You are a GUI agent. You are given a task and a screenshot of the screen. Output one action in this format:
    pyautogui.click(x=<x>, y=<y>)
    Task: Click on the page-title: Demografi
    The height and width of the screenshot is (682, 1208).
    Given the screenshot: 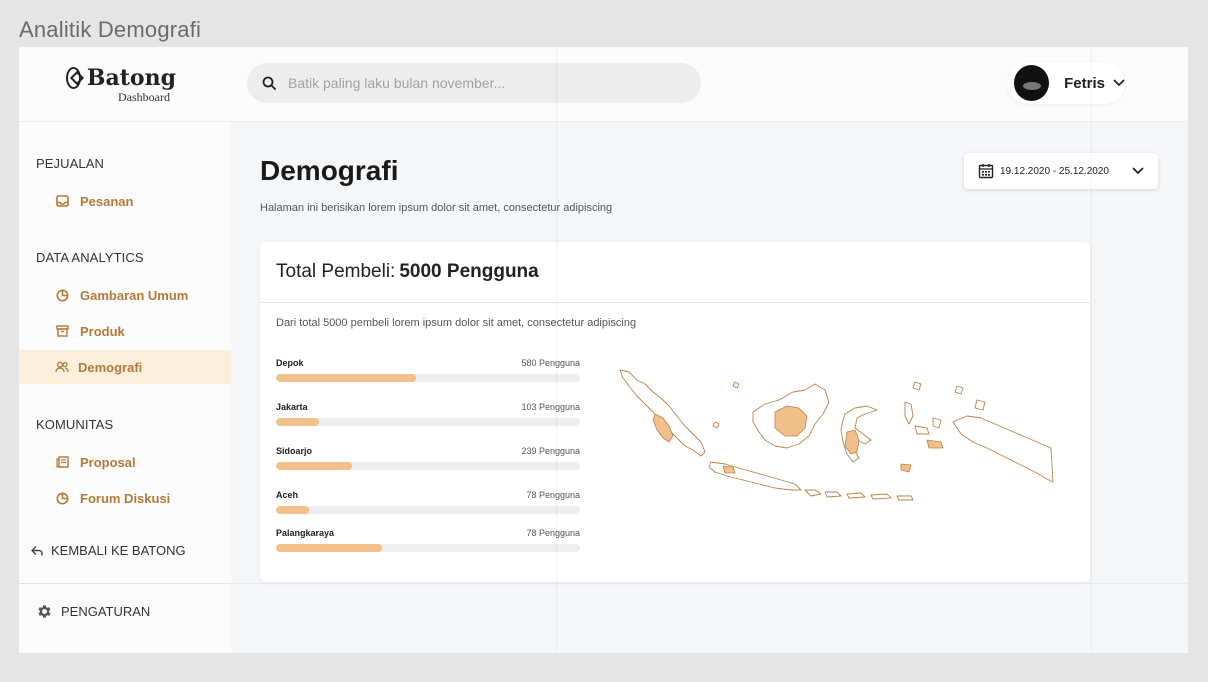 What is the action you would take?
    pyautogui.click(x=329, y=170)
    